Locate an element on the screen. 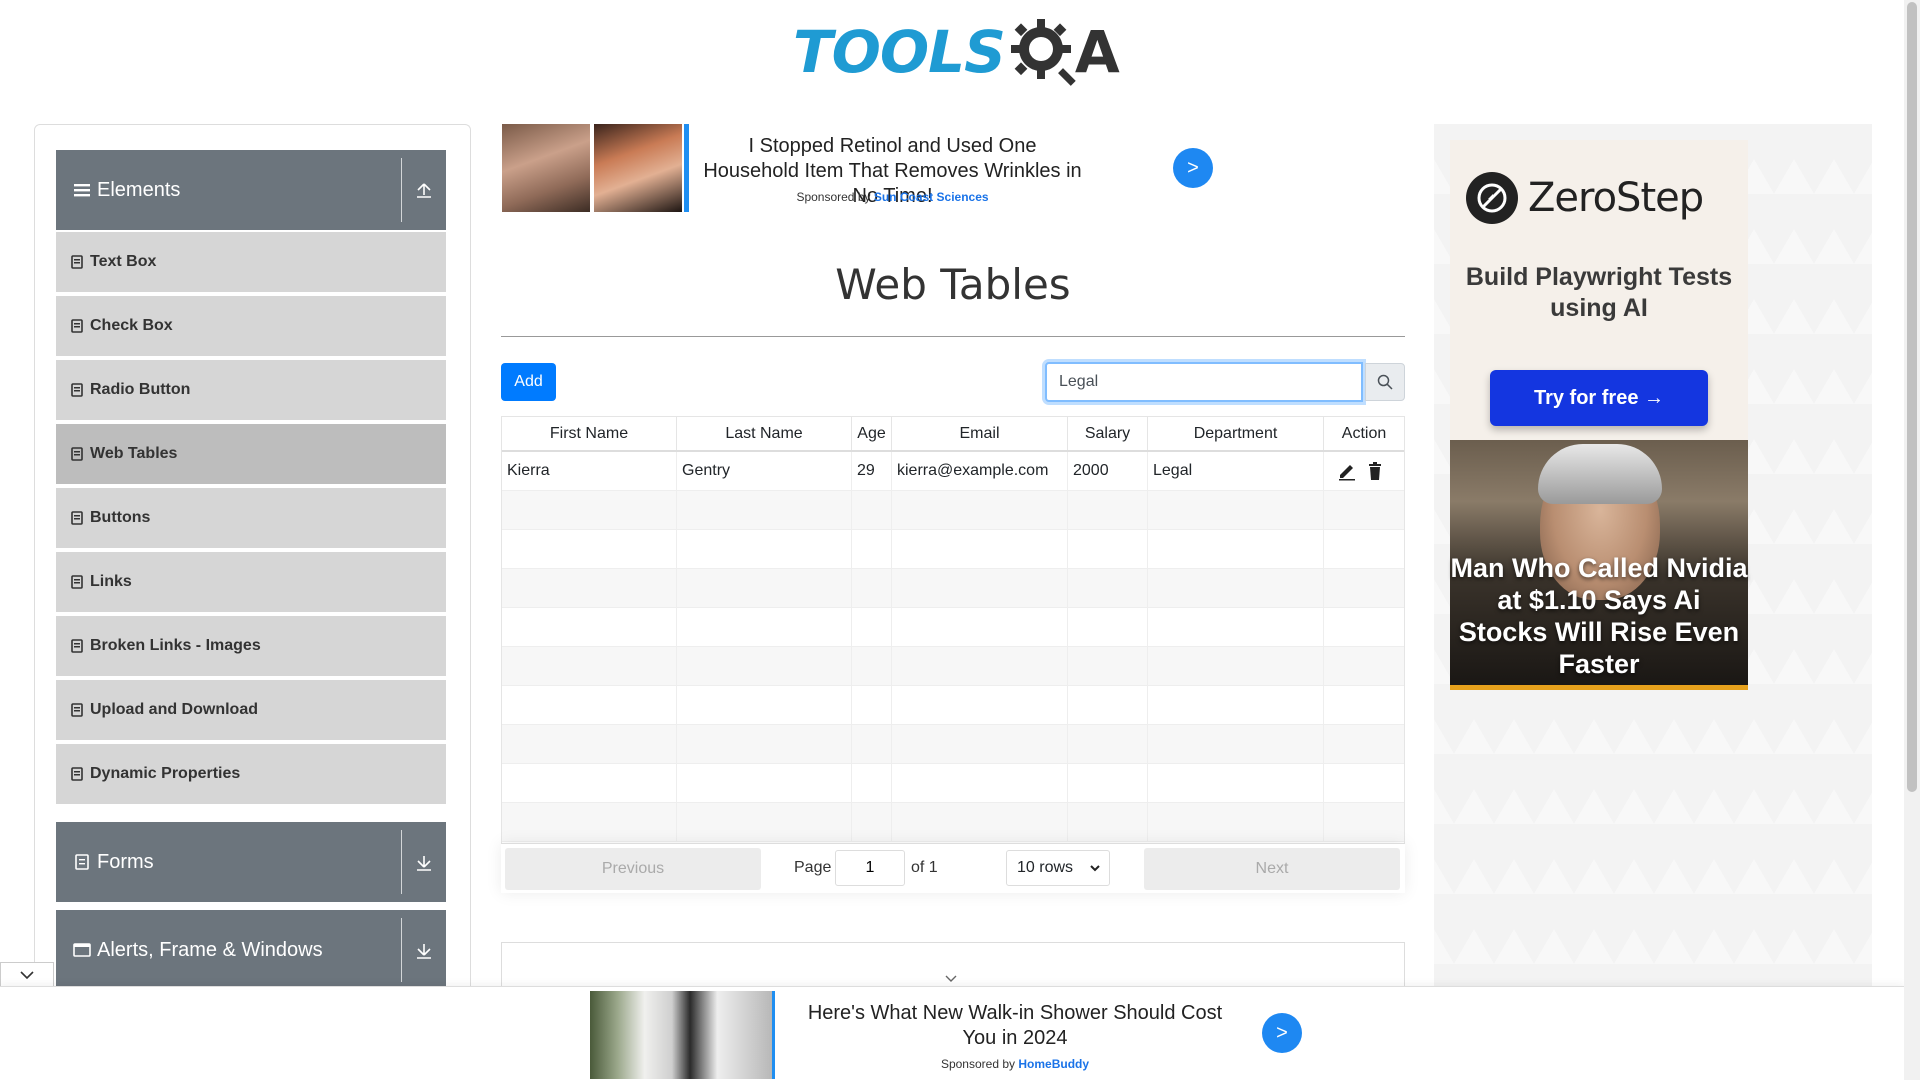  edit-icon is located at coordinates (1347, 471).